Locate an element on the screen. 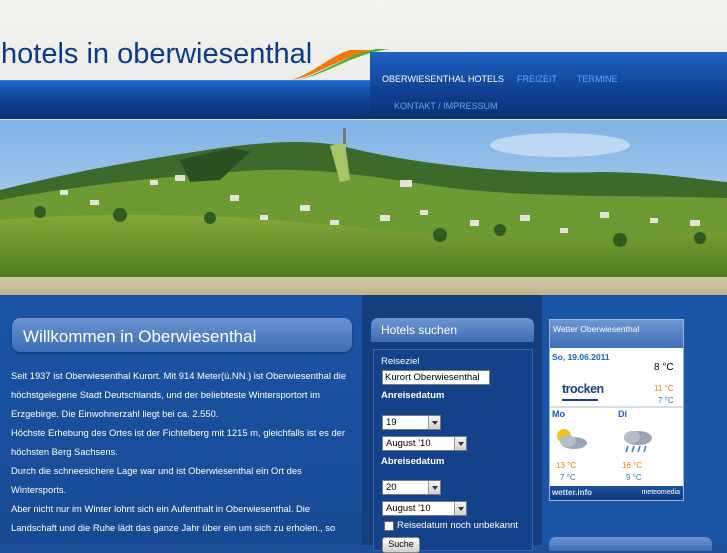  text-line: höchsten Berg Sachsens. is located at coordinates (64, 451).